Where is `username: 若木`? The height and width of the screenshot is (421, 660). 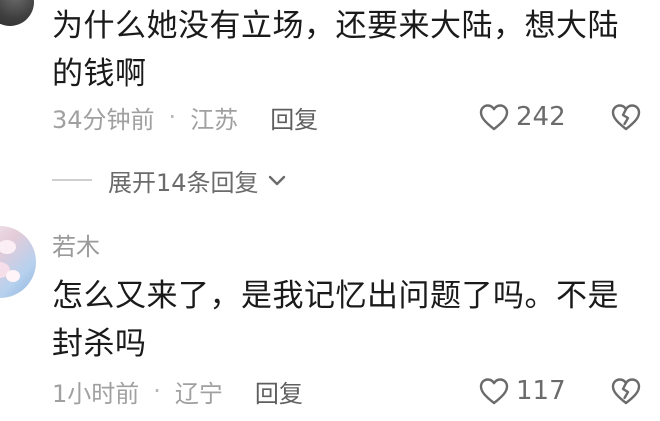
username: 若木 is located at coordinates (76, 247).